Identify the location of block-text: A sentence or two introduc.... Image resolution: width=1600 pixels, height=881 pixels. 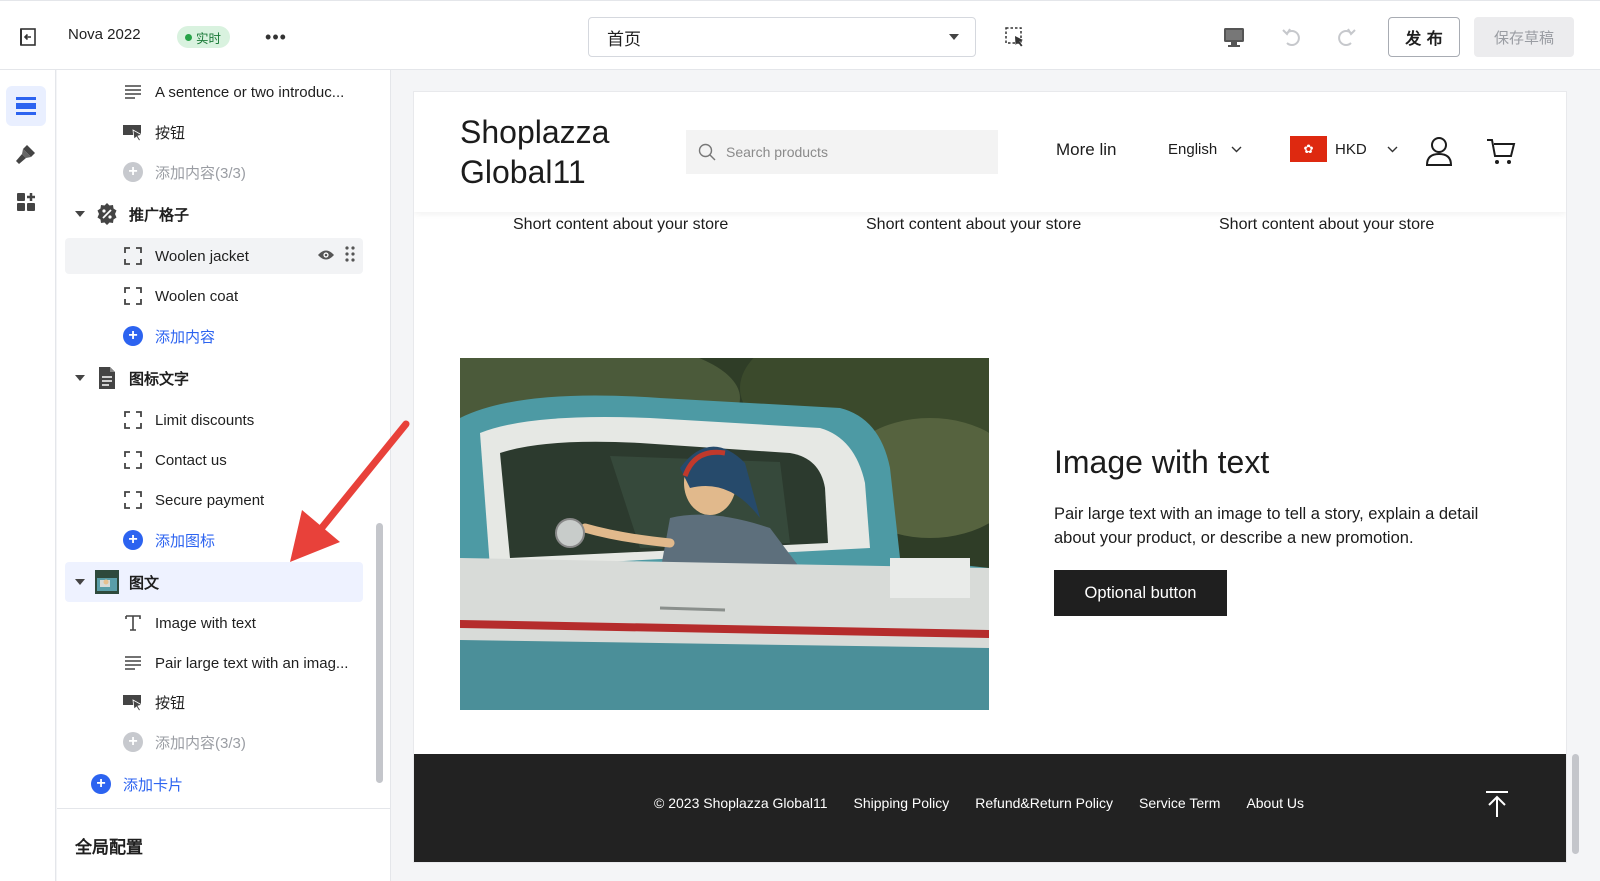
(214, 92).